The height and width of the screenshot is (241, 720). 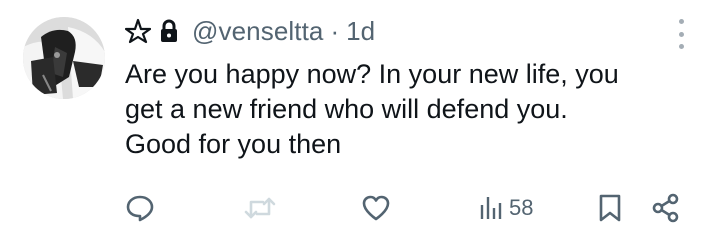 What do you see at coordinates (491, 208) in the screenshot?
I see `views-icon` at bounding box center [491, 208].